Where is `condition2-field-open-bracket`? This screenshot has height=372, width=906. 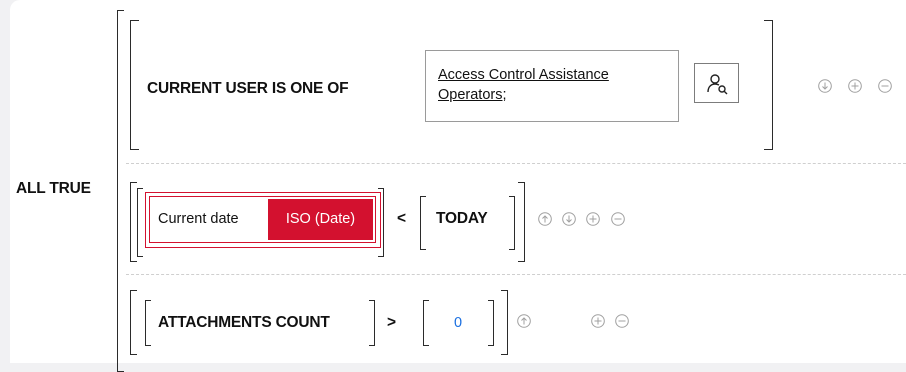 condition2-field-open-bracket is located at coordinates (140, 222).